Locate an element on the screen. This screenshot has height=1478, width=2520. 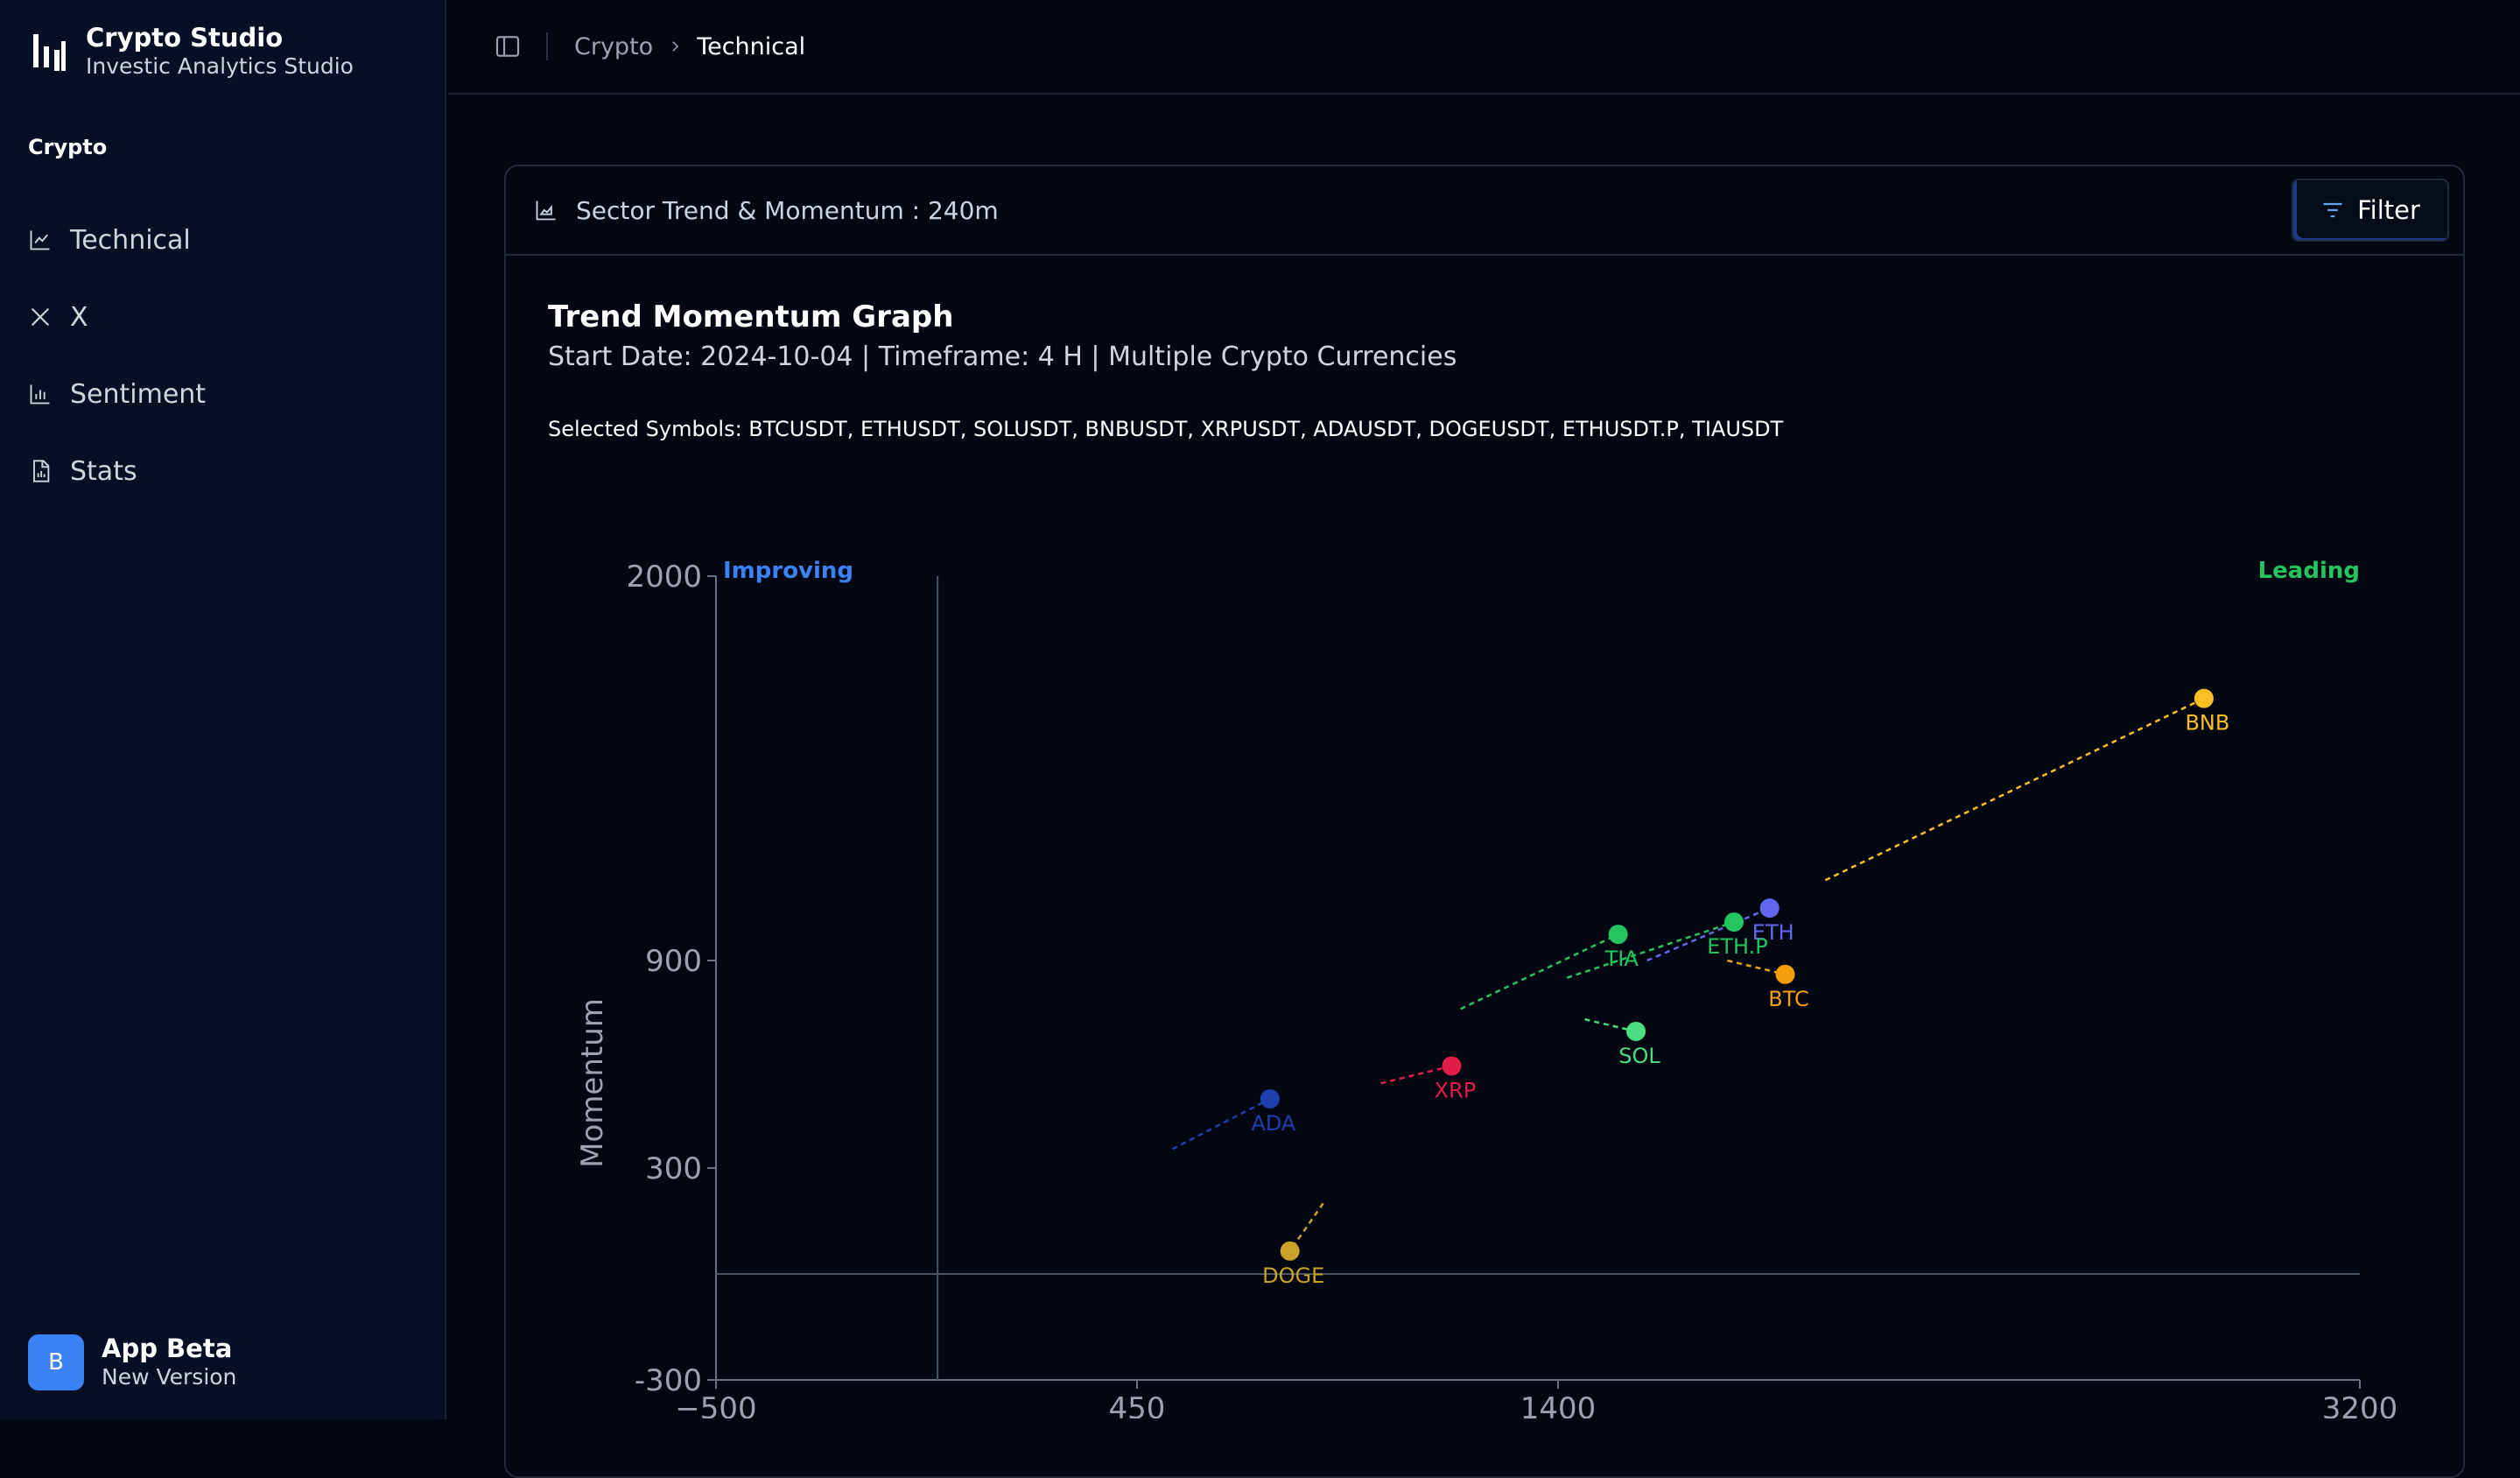
sidebar-item-label: Technical is located at coordinates (130, 240).